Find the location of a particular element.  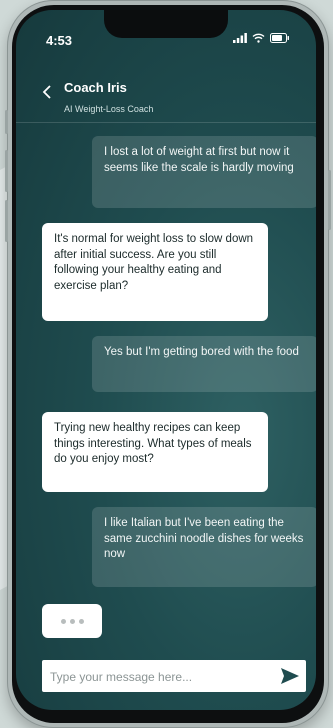

chat-header: Coach Iris AI Weight-Loss Coach is located at coordinates (166, 91).